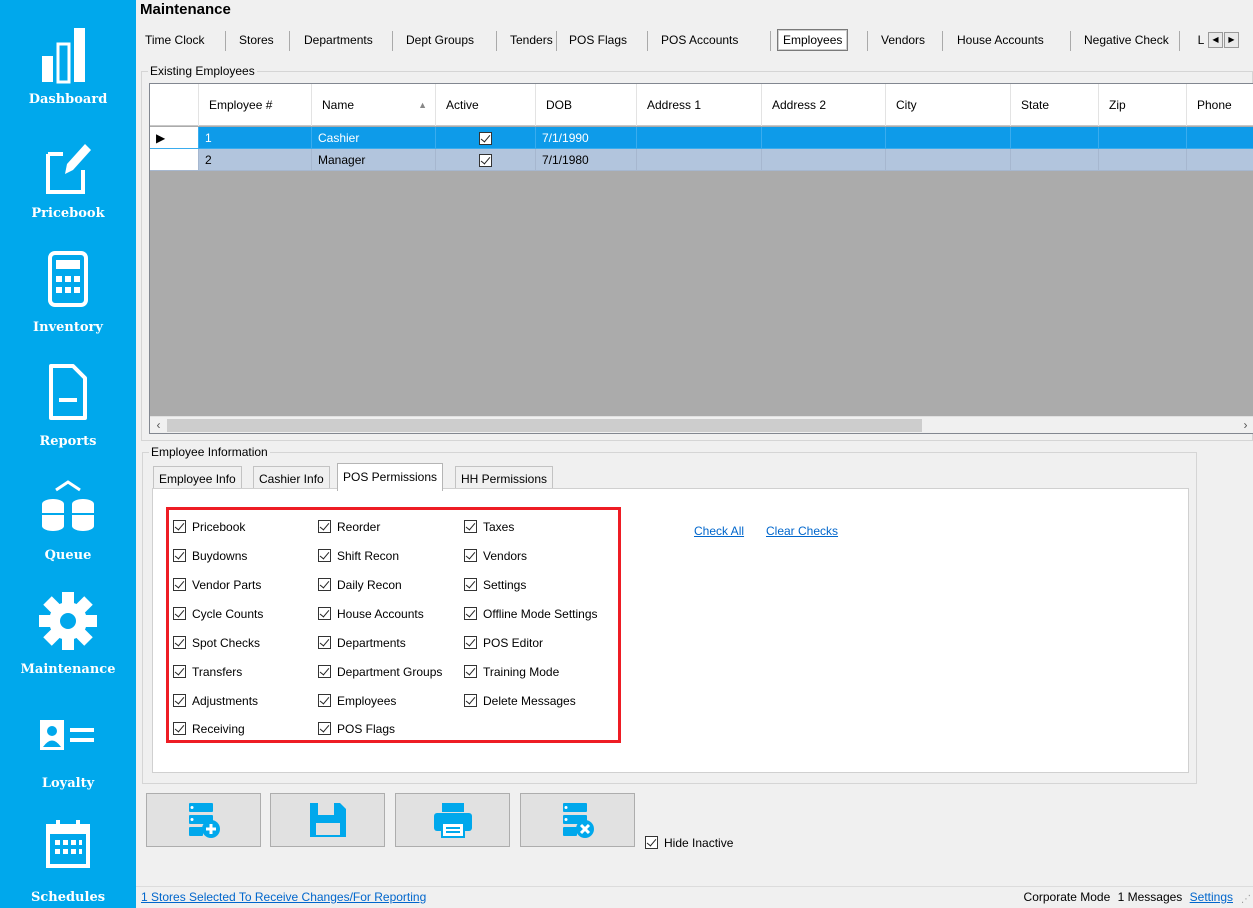 Image resolution: width=1253 pixels, height=908 pixels. What do you see at coordinates (1245, 425) in the screenshot?
I see `scroll-right-icon: ›` at bounding box center [1245, 425].